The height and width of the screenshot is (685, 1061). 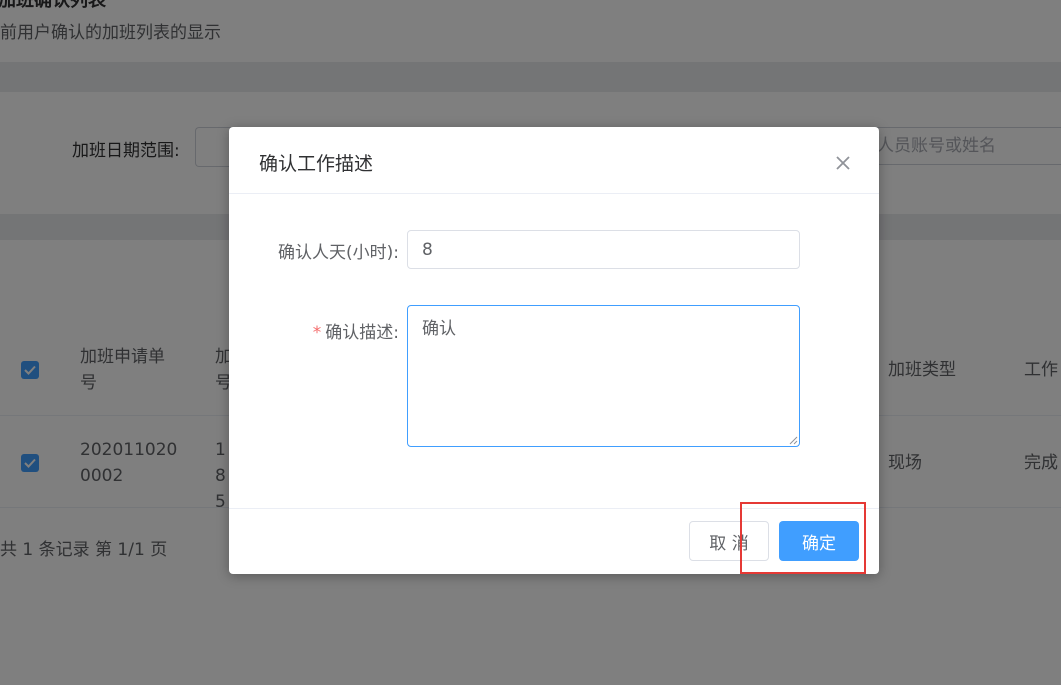 I want to click on dialog-title: 确认工作描述, so click(x=316, y=164).